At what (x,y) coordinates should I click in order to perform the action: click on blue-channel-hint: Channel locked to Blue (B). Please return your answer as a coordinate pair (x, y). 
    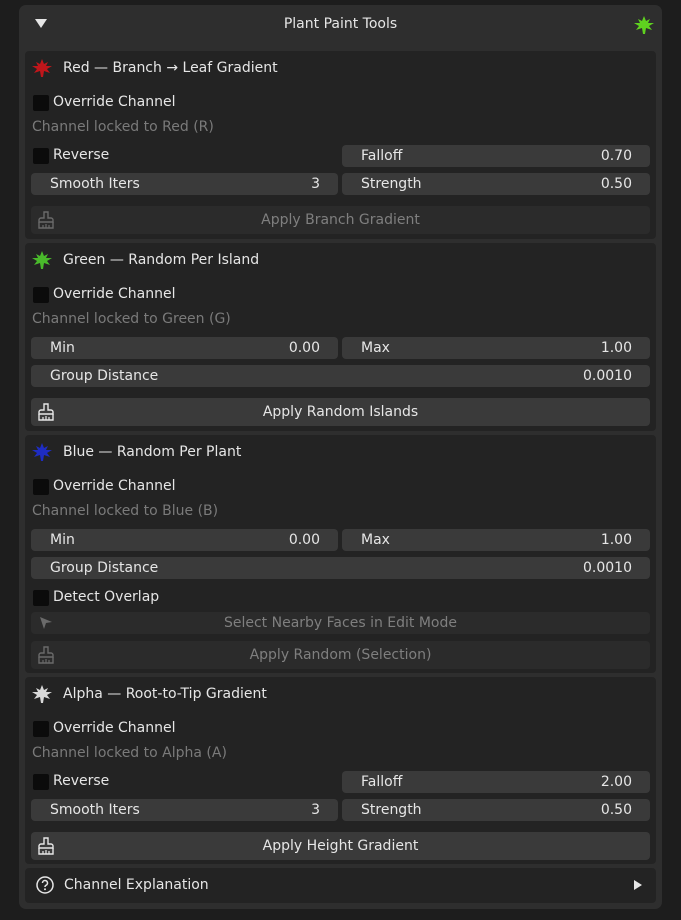
    Looking at the image, I should click on (125, 511).